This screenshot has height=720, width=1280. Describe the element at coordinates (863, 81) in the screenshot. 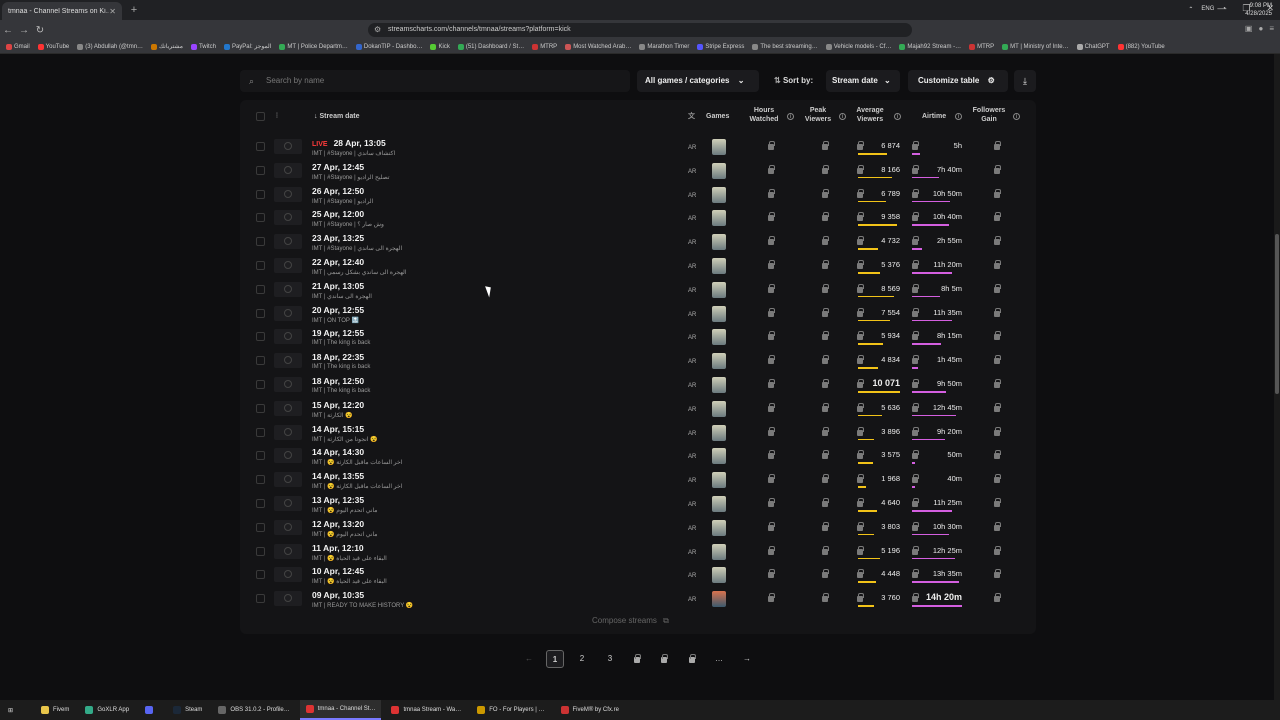

I see `sort-dropdown: Stream date ⌄` at that location.